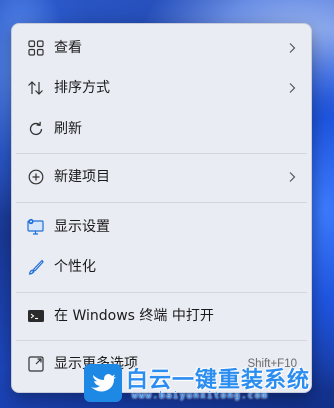  I want to click on brush-icon, so click(36, 267).